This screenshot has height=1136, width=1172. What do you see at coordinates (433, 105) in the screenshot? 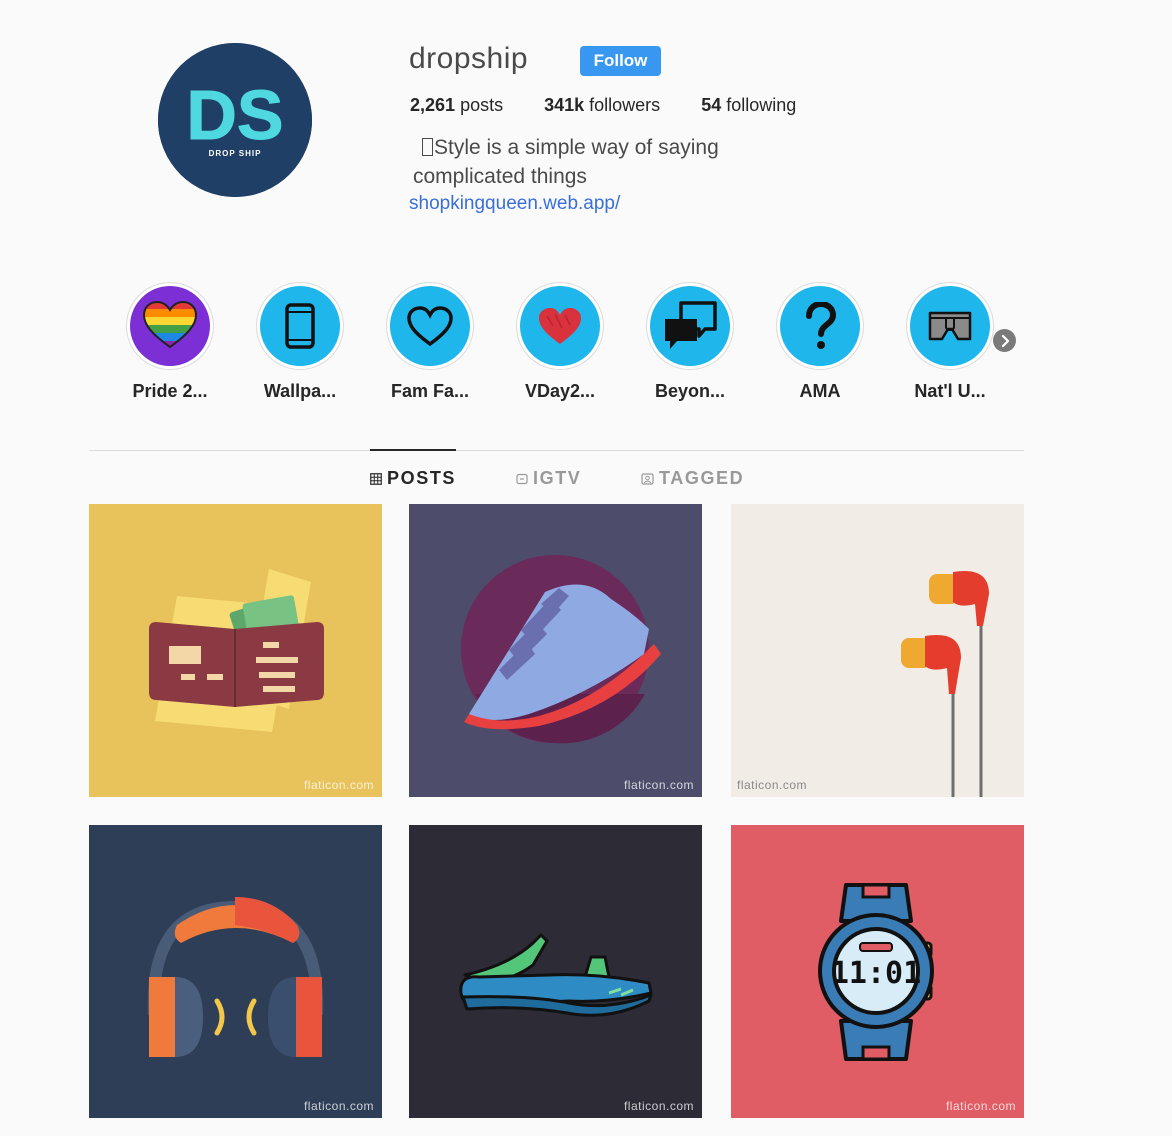
I see `posts-count: 2,261` at bounding box center [433, 105].